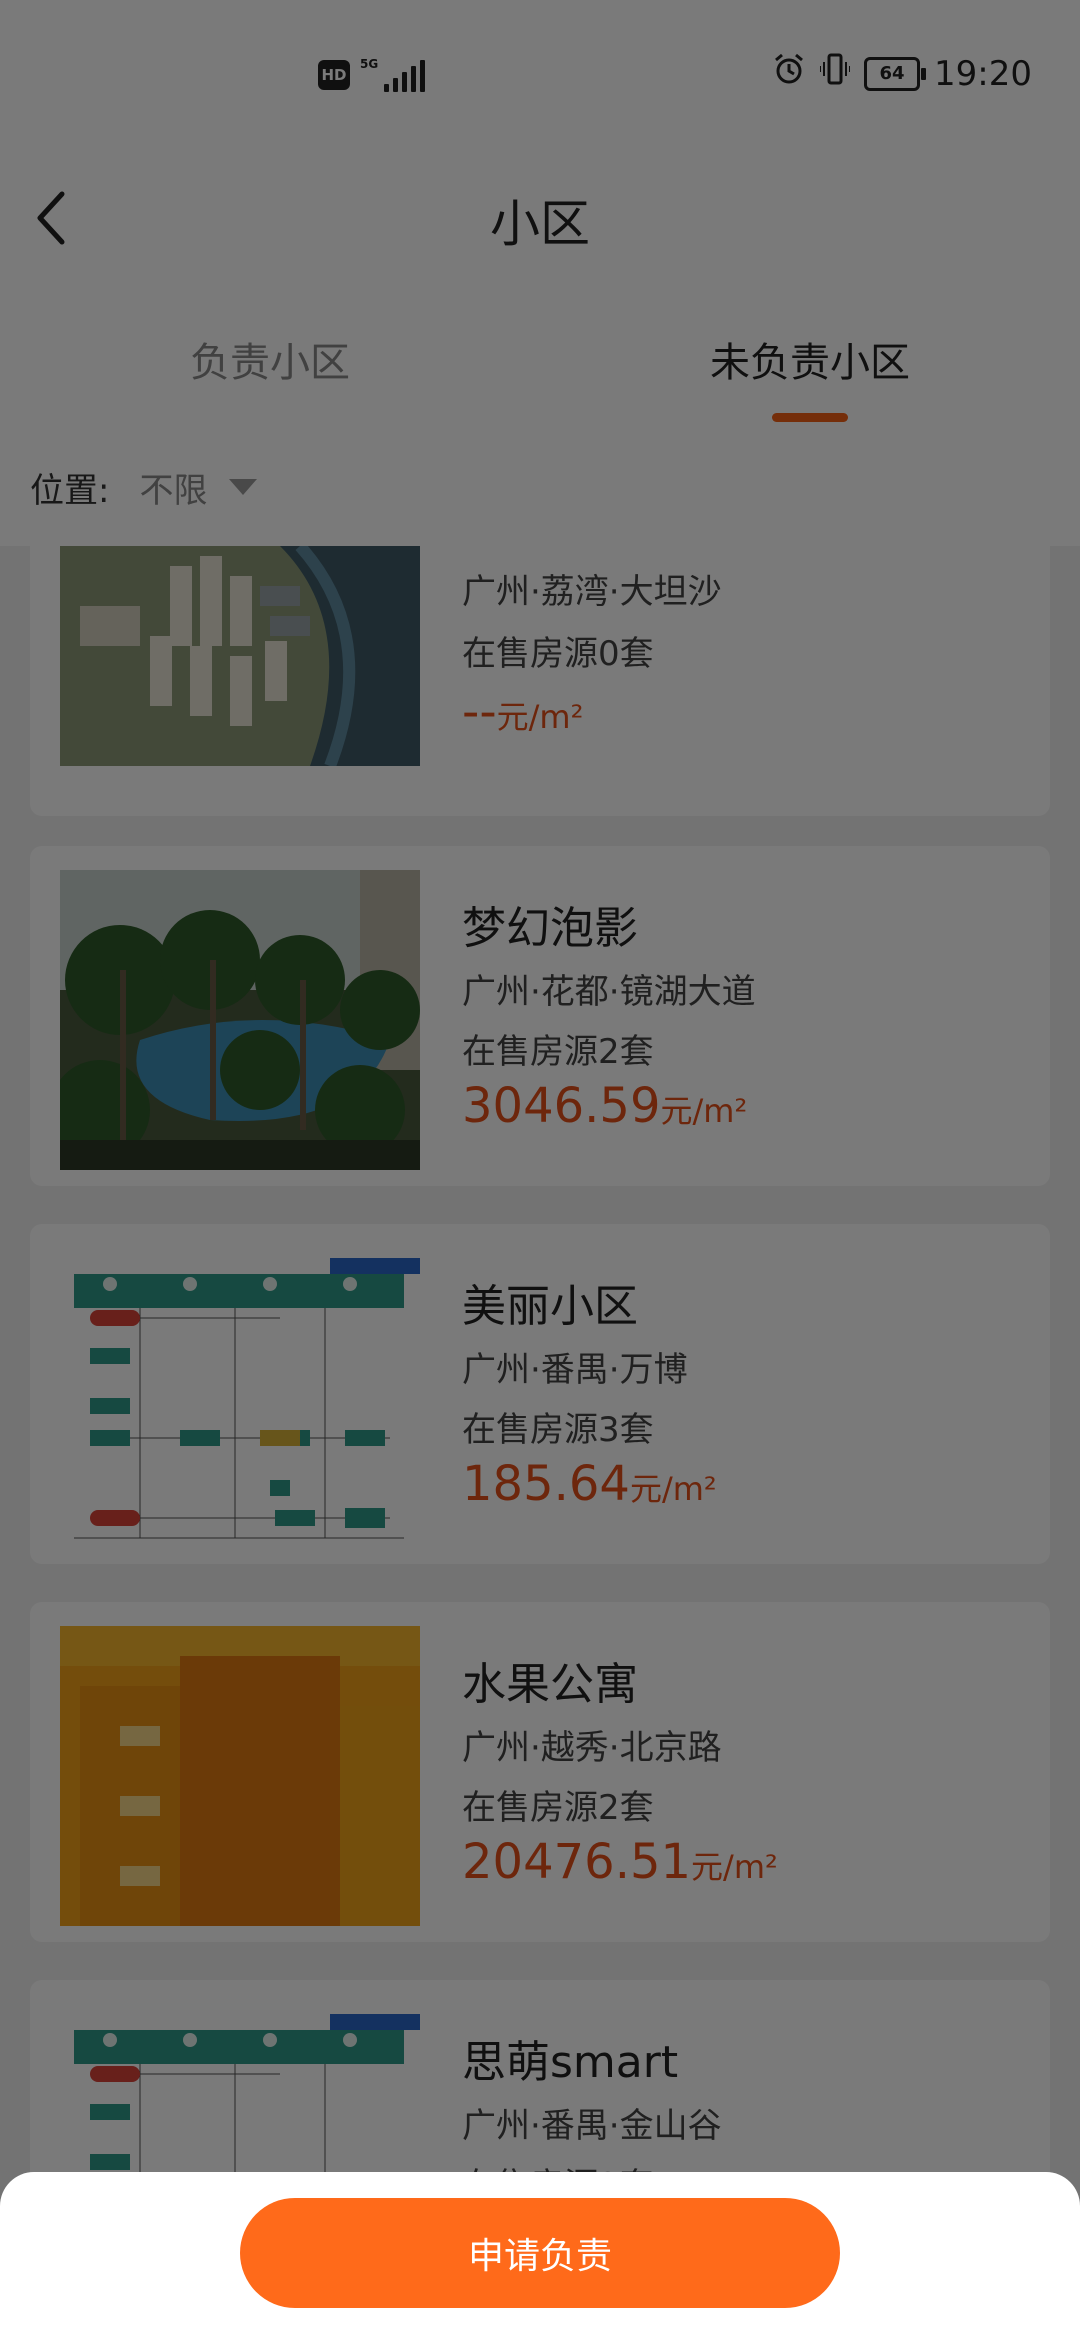 The height and width of the screenshot is (2340, 1080). What do you see at coordinates (540, 1394) in the screenshot?
I see `community-card: 美丽小区 广州·番禺·万博 在售房源3套 185.64元/m²` at bounding box center [540, 1394].